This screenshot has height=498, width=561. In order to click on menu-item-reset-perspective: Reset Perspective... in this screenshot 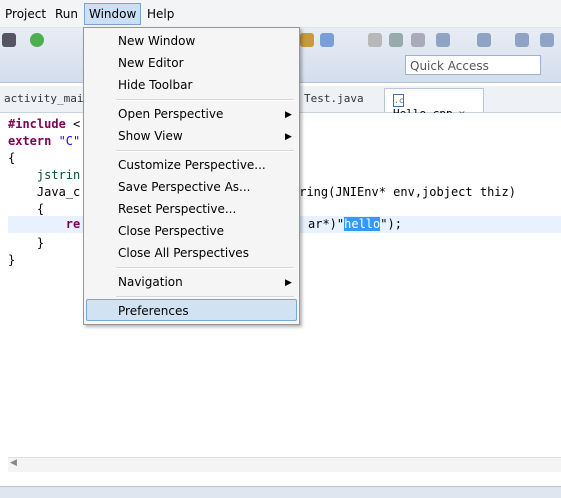, I will do `click(177, 209)`.